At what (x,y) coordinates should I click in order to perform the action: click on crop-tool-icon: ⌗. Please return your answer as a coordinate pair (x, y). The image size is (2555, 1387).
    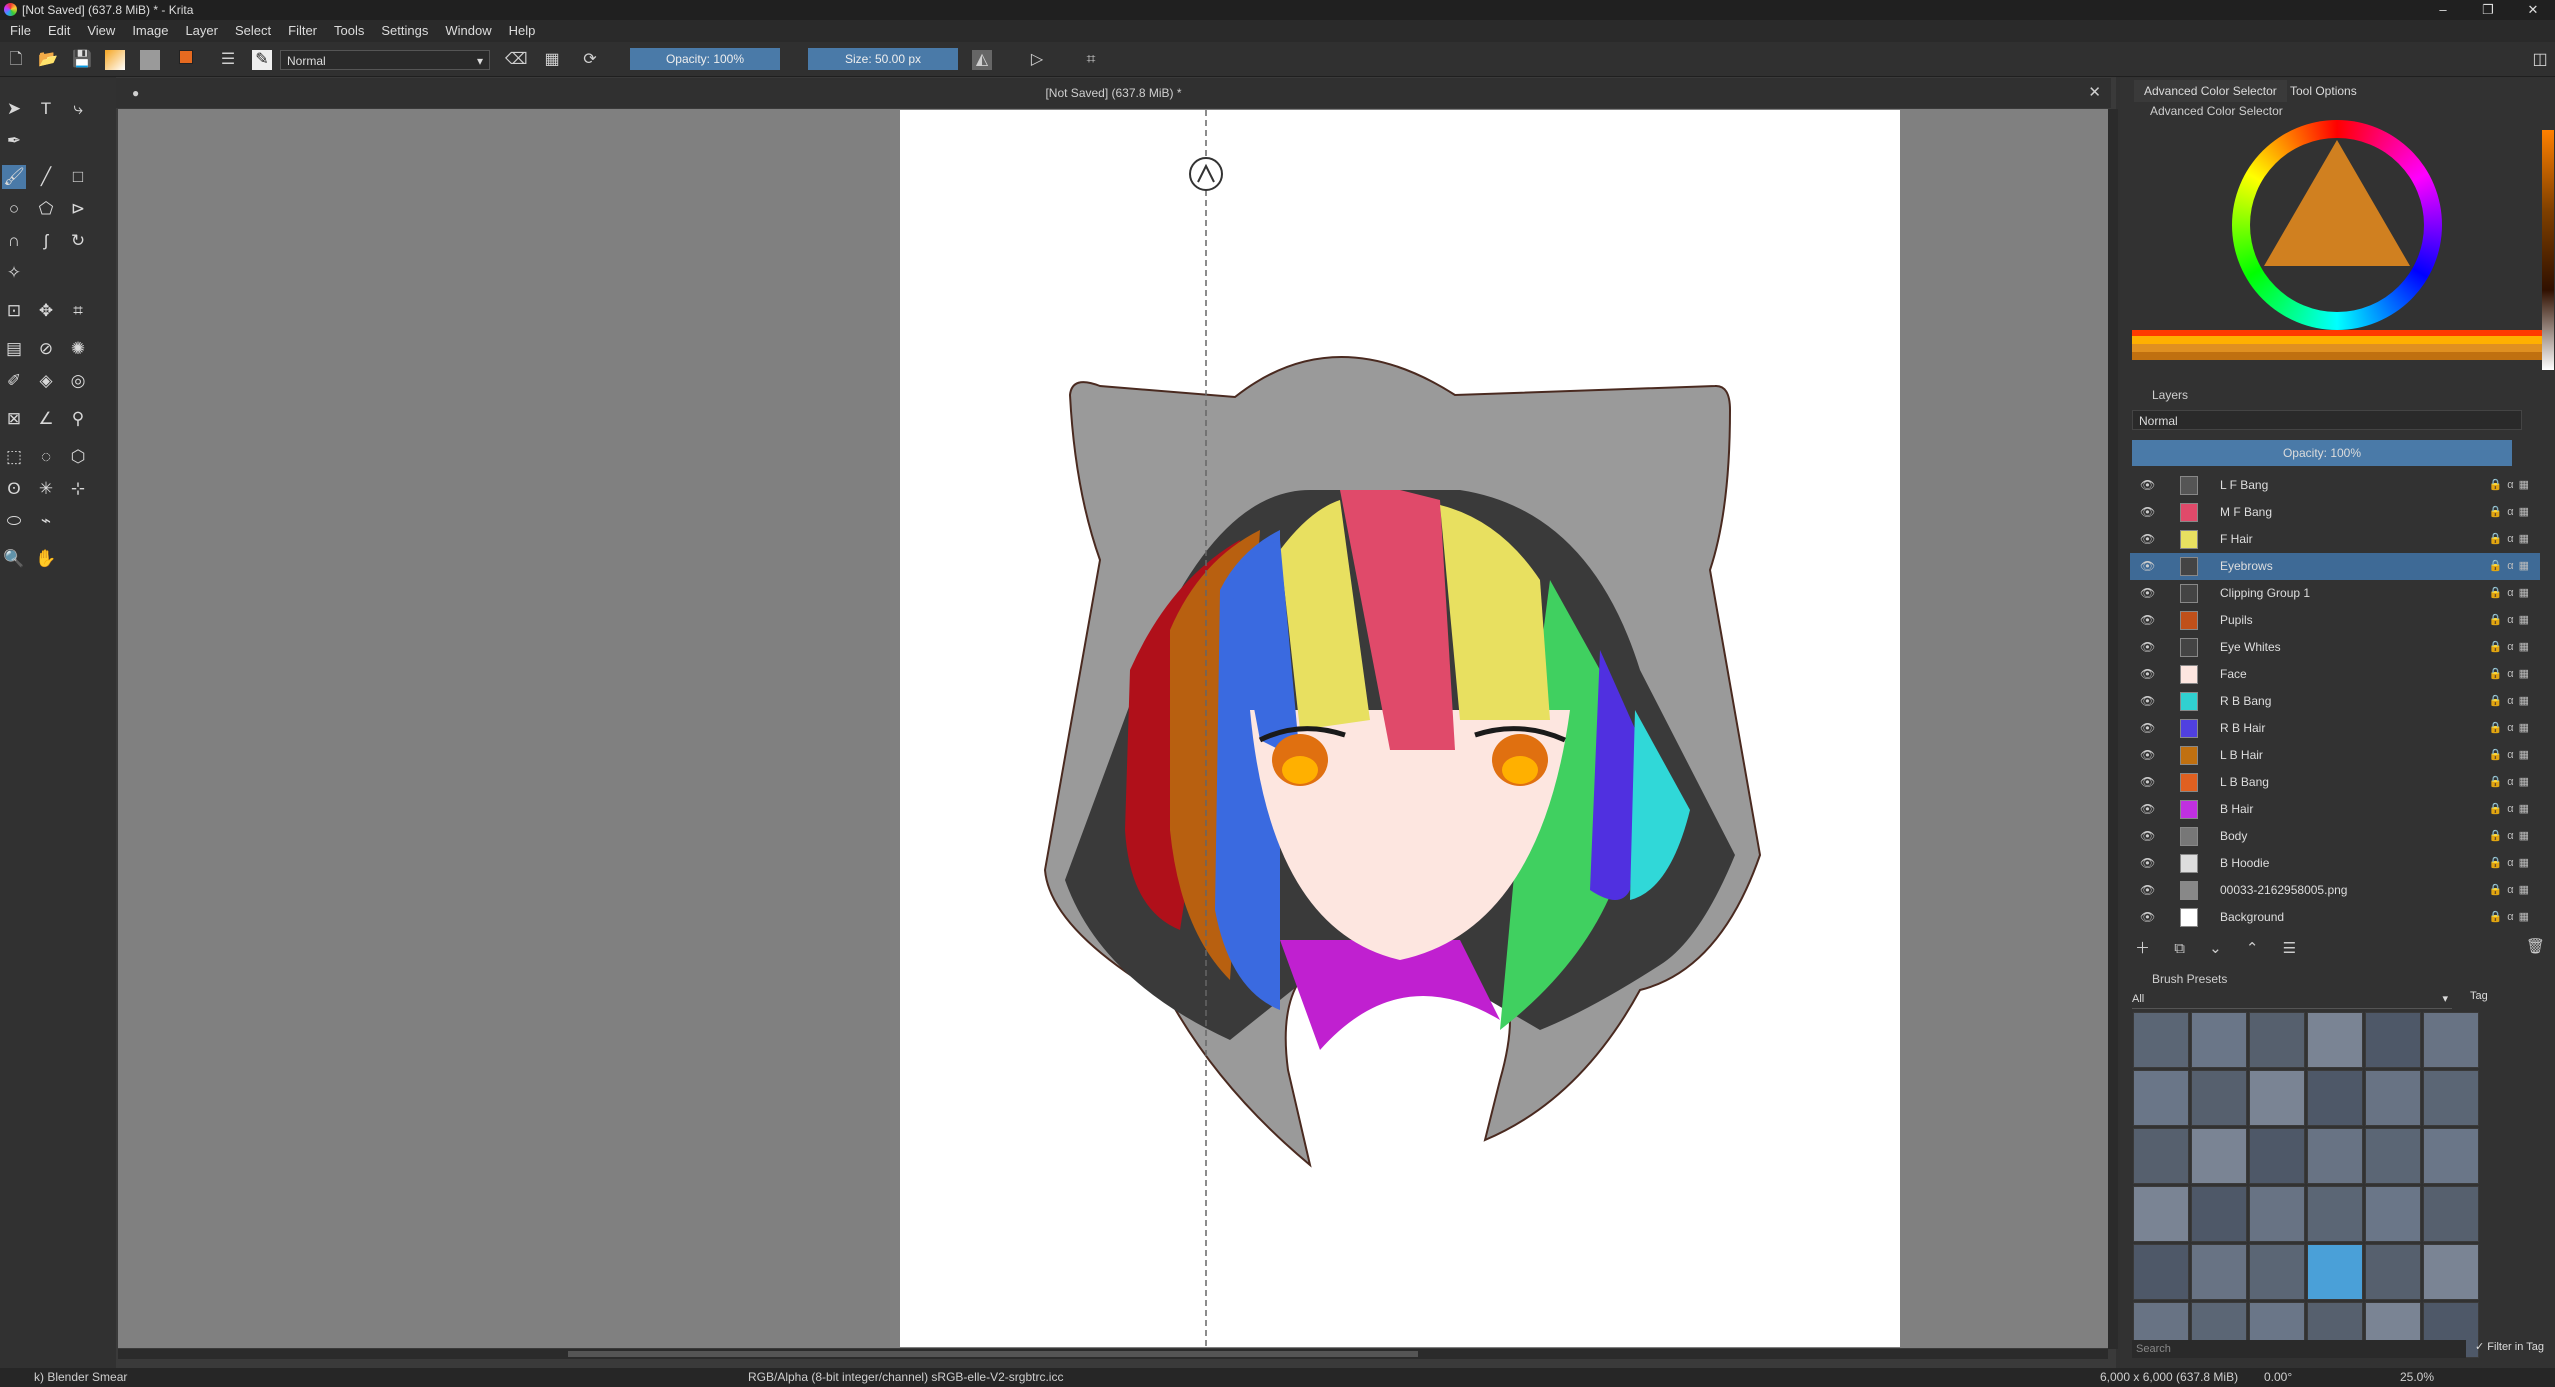
    Looking at the image, I should click on (78, 311).